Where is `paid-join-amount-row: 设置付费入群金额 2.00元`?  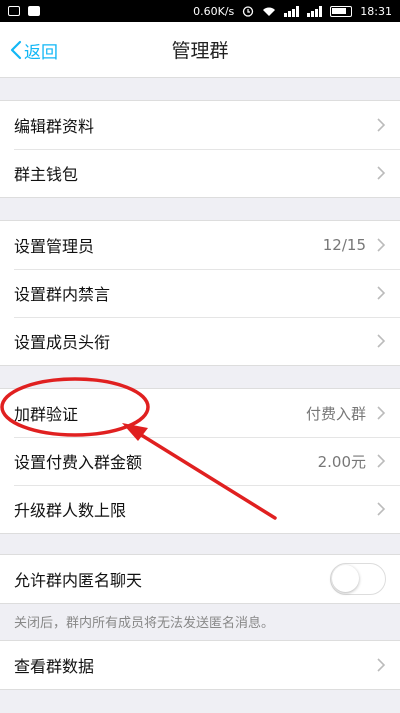 paid-join-amount-row: 设置付费入群金额 2.00元 is located at coordinates (200, 461).